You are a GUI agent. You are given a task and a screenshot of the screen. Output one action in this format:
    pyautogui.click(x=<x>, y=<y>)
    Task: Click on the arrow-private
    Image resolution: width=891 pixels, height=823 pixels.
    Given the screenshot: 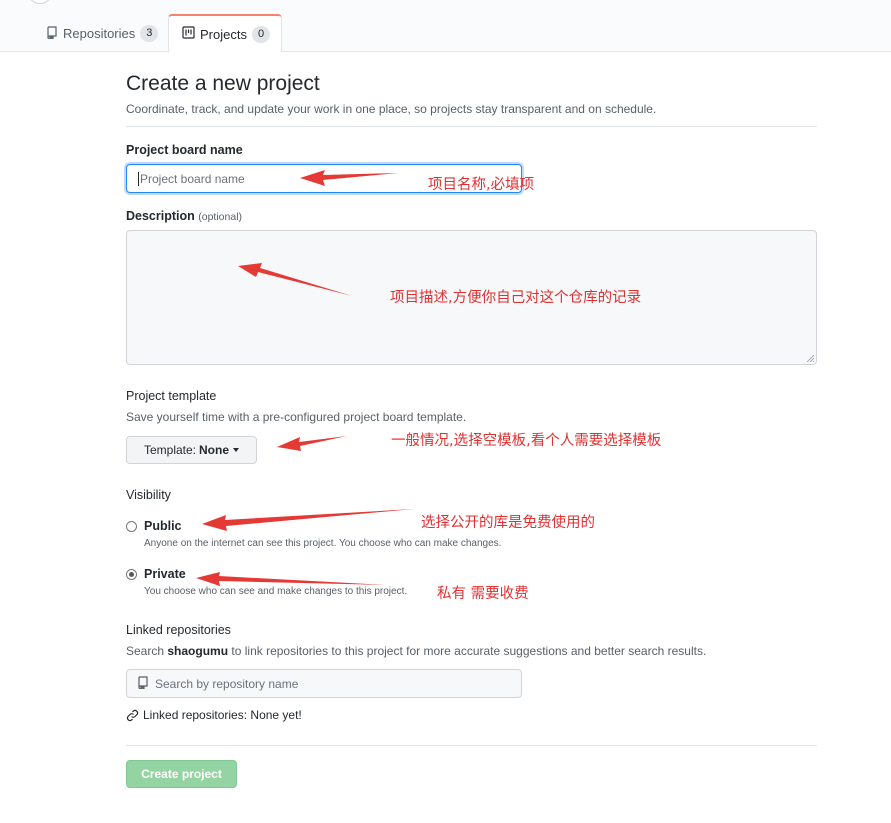 What is the action you would take?
    pyautogui.click(x=291, y=579)
    